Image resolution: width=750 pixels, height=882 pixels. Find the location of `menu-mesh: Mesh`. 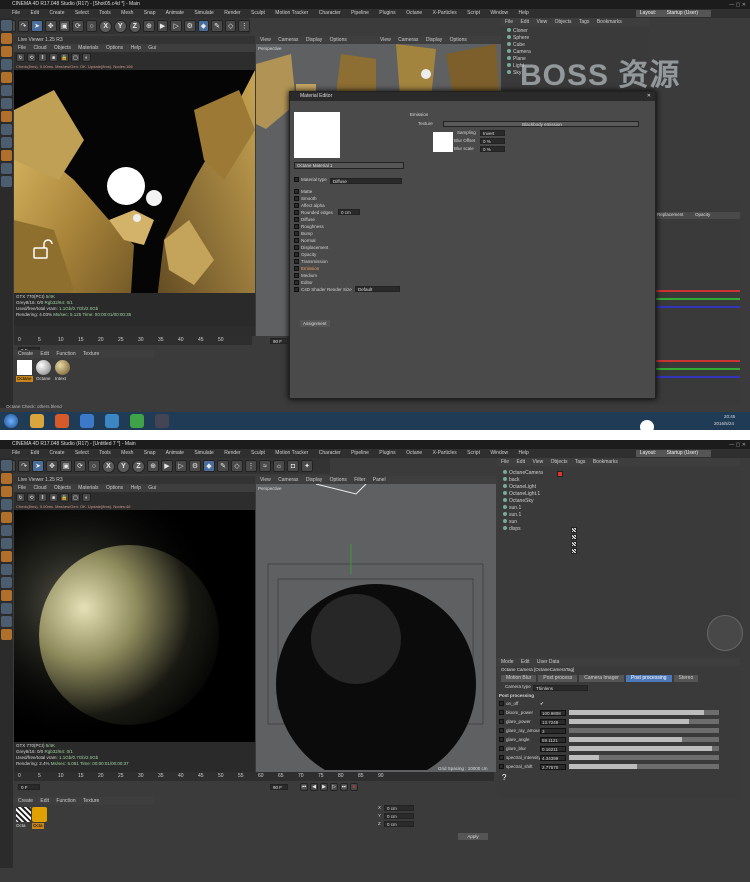

menu-mesh: Mesh is located at coordinates (127, 13).